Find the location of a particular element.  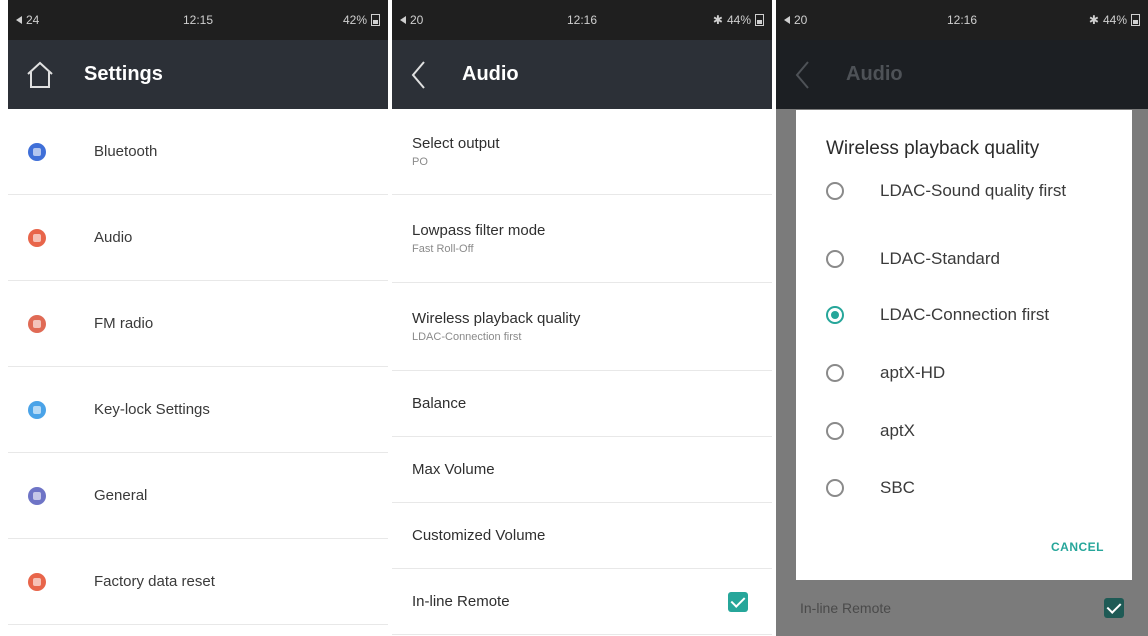

item-title: Max Volume is located at coordinates (453, 469).